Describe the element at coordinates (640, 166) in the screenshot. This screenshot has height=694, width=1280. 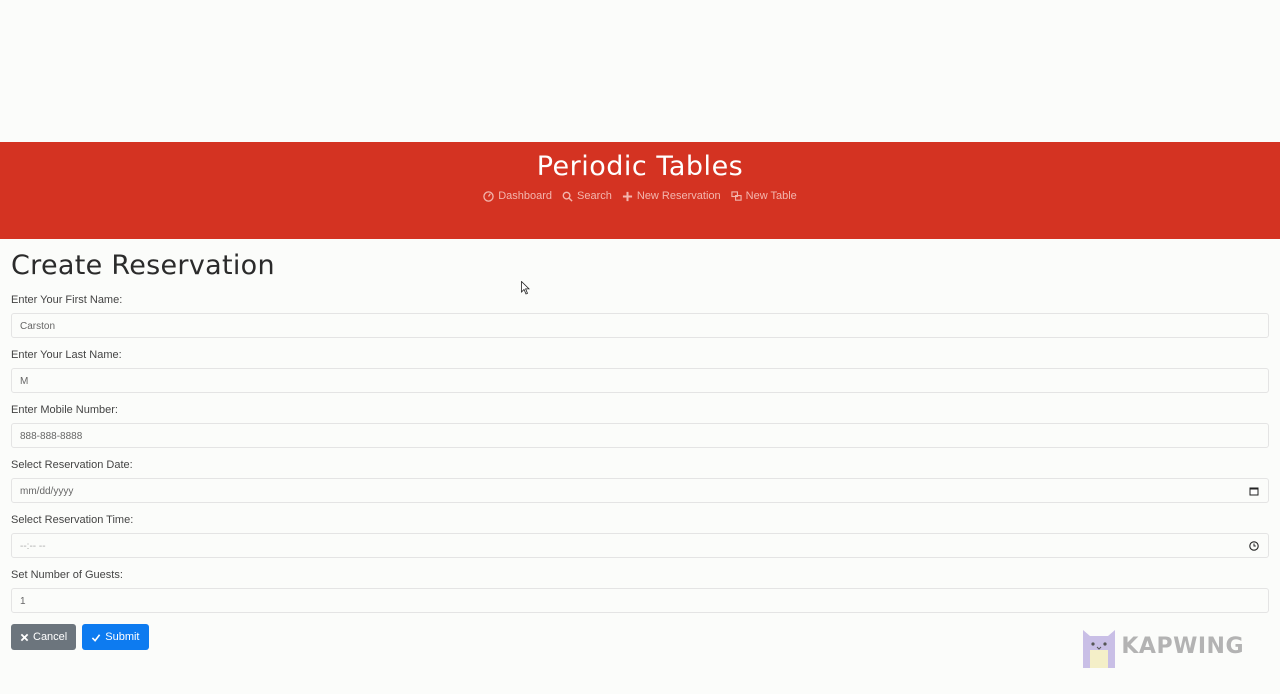
I see `app-title: Periodic Tables` at that location.